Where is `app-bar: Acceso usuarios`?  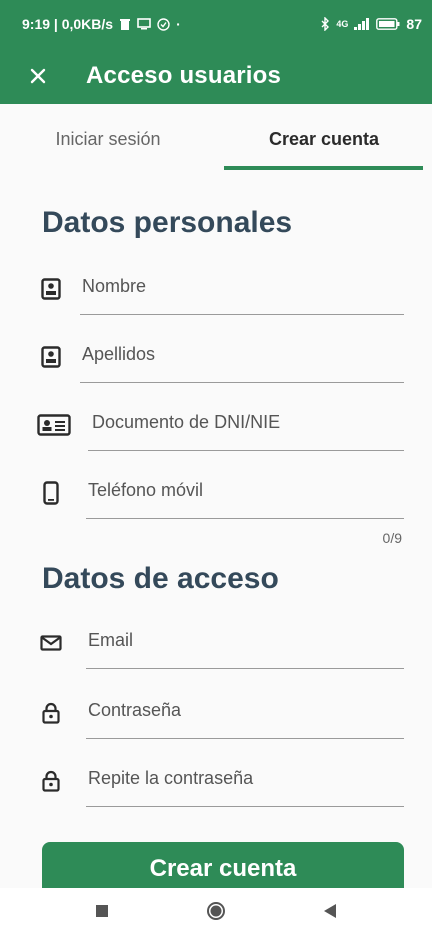
app-bar: Acceso usuarios is located at coordinates (216, 76).